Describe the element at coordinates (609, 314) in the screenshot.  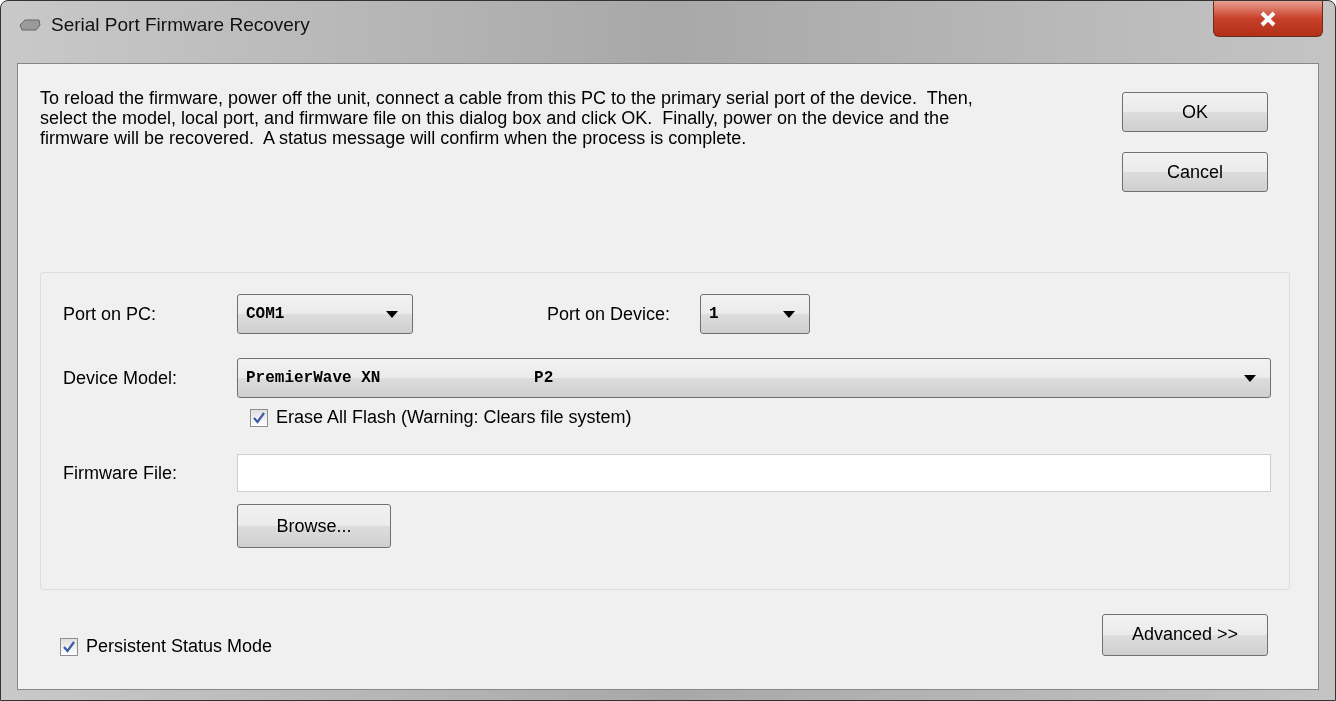
I see `port-on-device-label: Port on Device:` at that location.